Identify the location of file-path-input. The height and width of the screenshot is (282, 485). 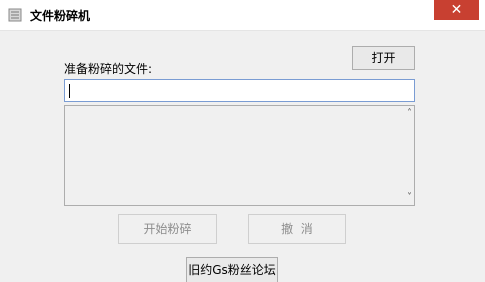
(239, 90).